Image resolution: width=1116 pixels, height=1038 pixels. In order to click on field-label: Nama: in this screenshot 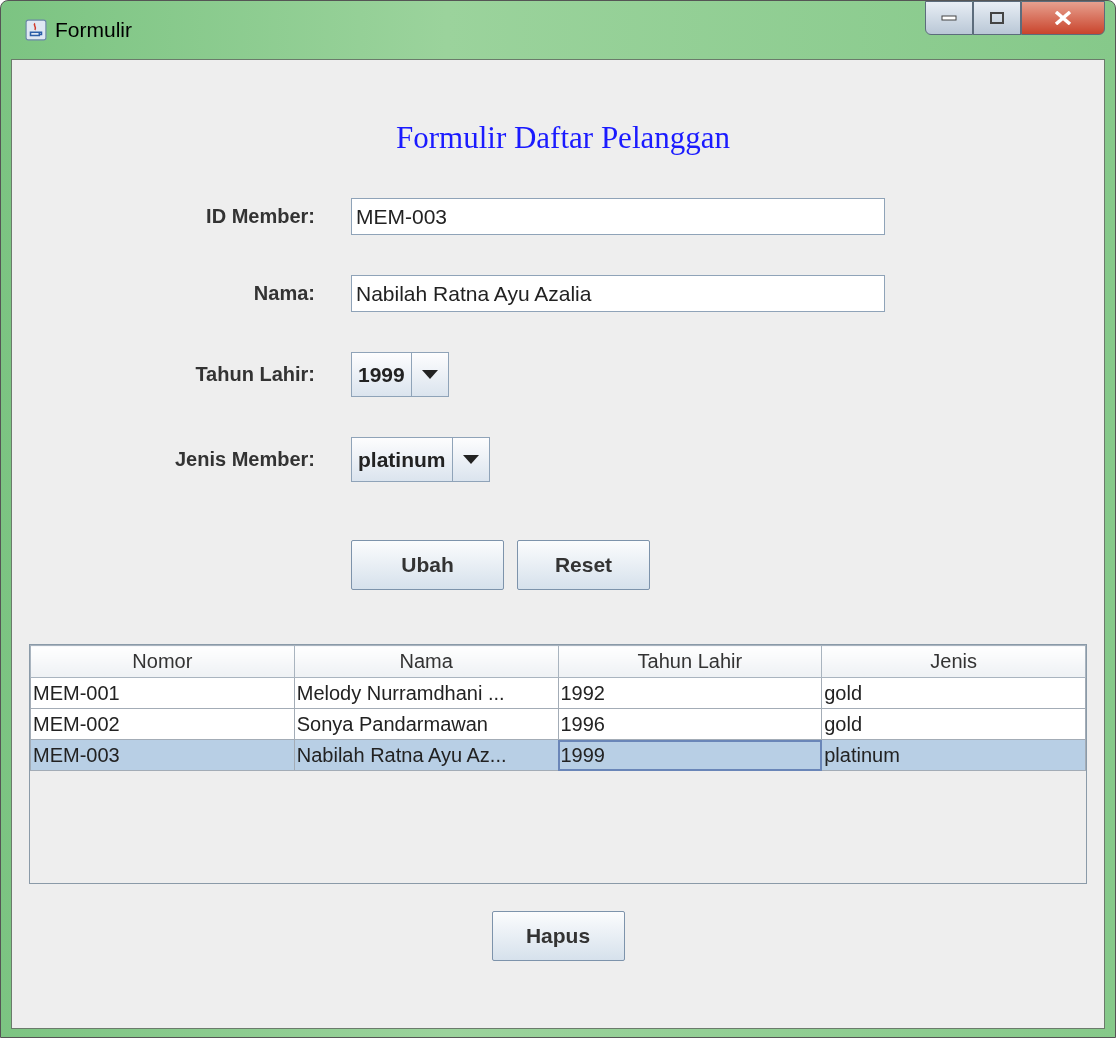, I will do `click(283, 293)`.